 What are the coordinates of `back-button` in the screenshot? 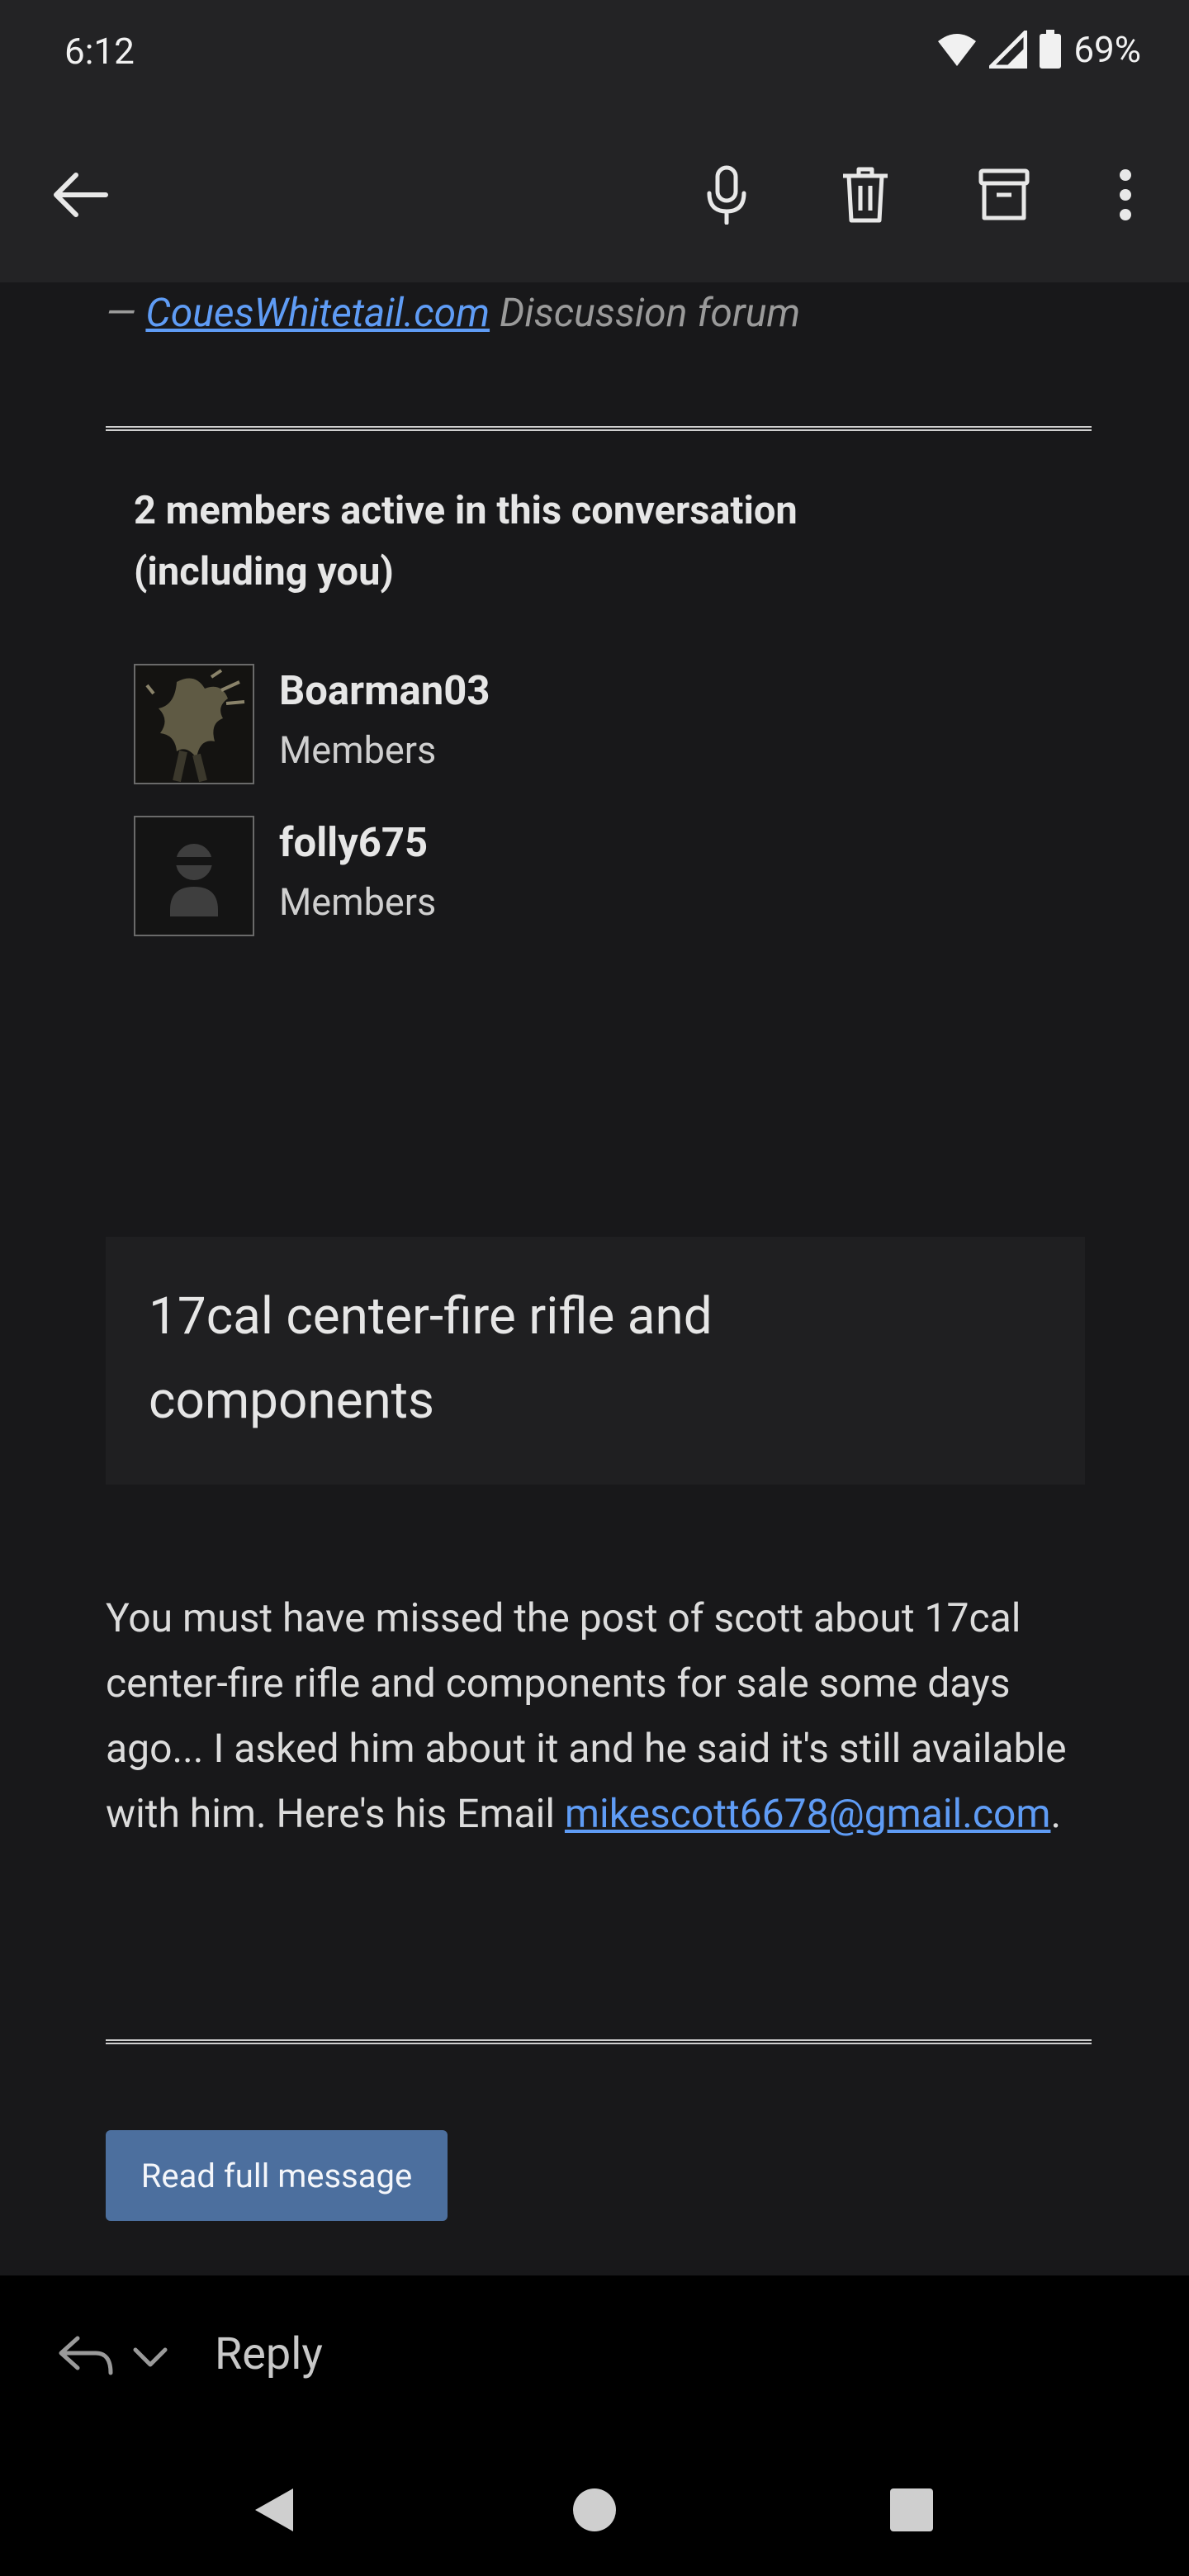 It's located at (80, 194).